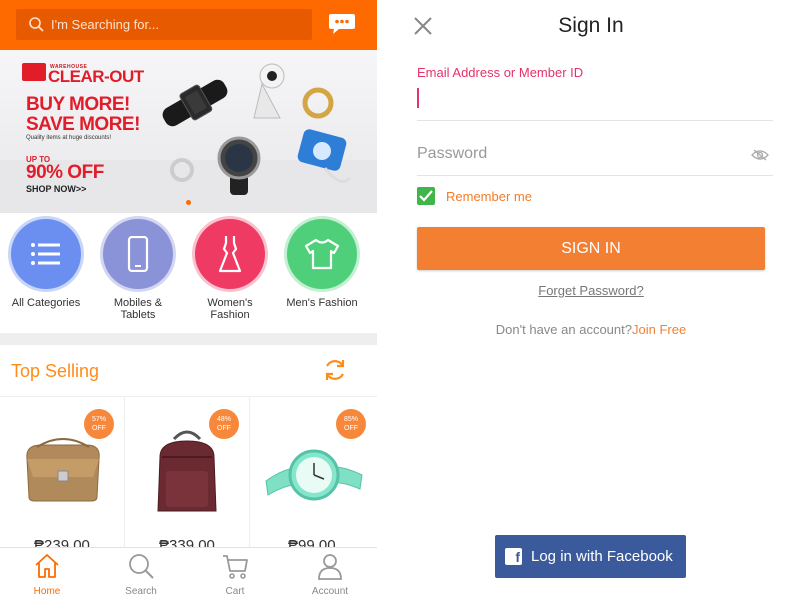 The width and height of the screenshot is (800, 600). What do you see at coordinates (330, 591) in the screenshot?
I see `nav-label: Account` at bounding box center [330, 591].